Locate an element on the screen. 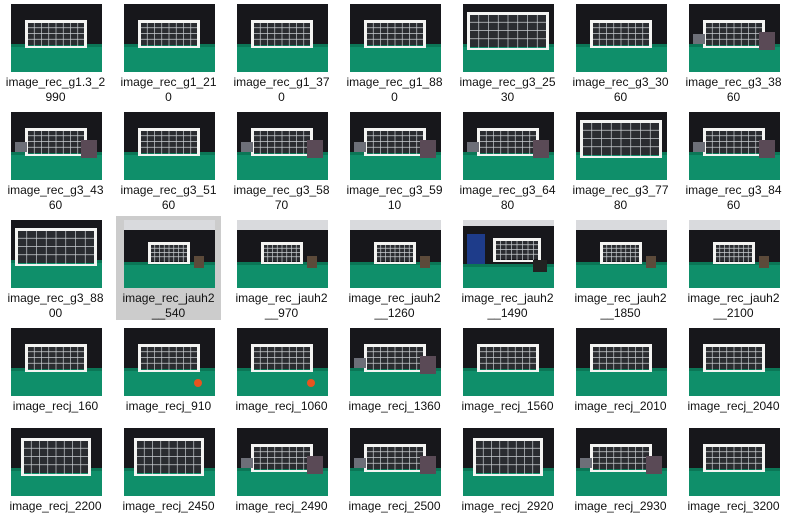 The height and width of the screenshot is (528, 788). file-item: image_rec_jauh2 __2100 is located at coordinates (733, 268).